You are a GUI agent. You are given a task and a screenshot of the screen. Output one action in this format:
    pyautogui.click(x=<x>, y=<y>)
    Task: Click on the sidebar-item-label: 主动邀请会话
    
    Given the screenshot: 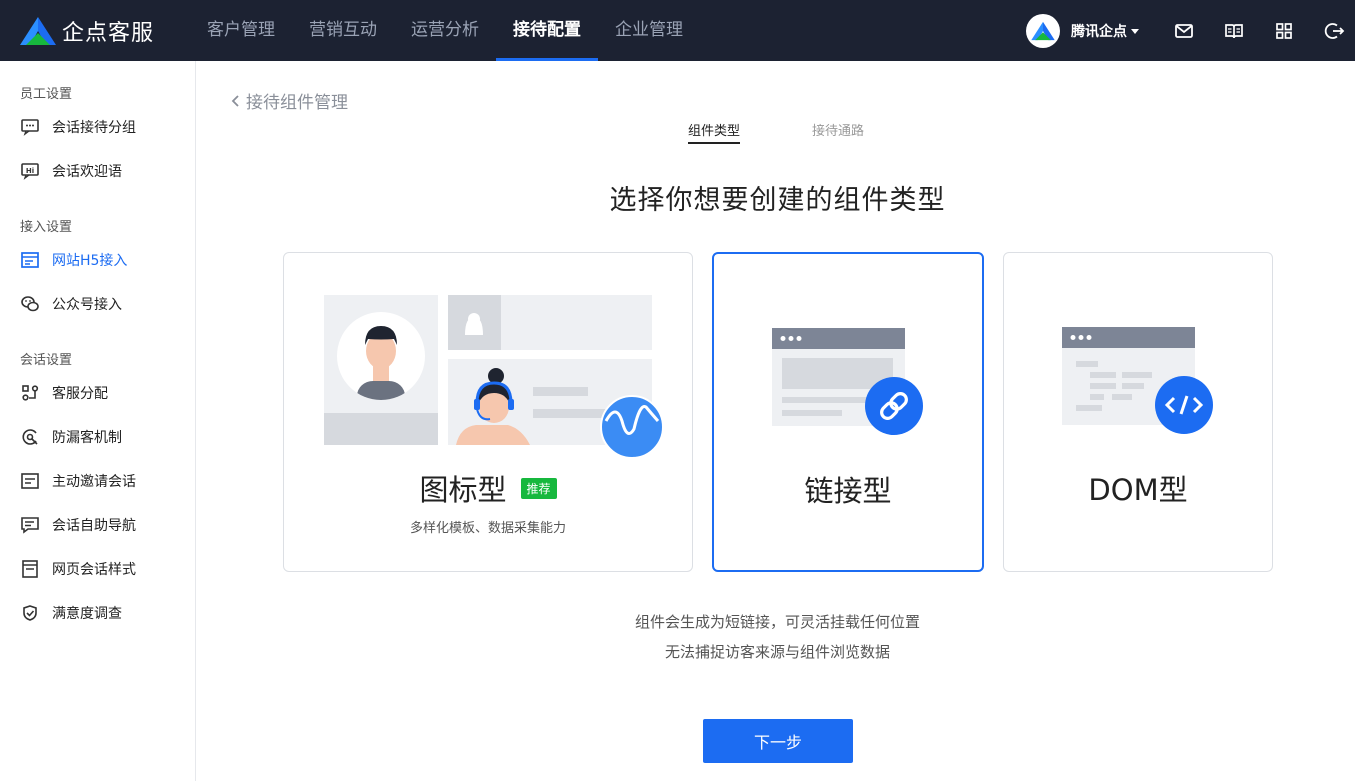 What is the action you would take?
    pyautogui.click(x=94, y=482)
    